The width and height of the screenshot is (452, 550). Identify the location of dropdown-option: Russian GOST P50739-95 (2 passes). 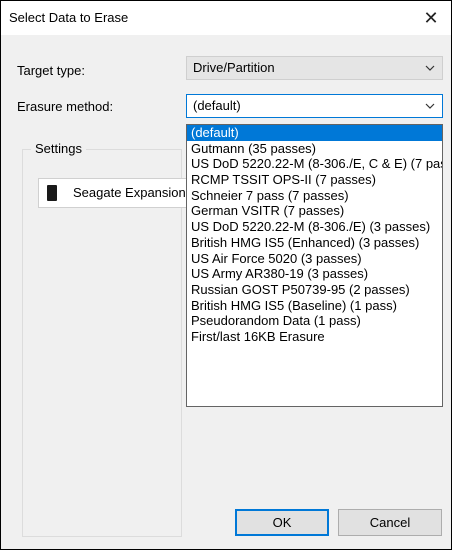
(314, 290).